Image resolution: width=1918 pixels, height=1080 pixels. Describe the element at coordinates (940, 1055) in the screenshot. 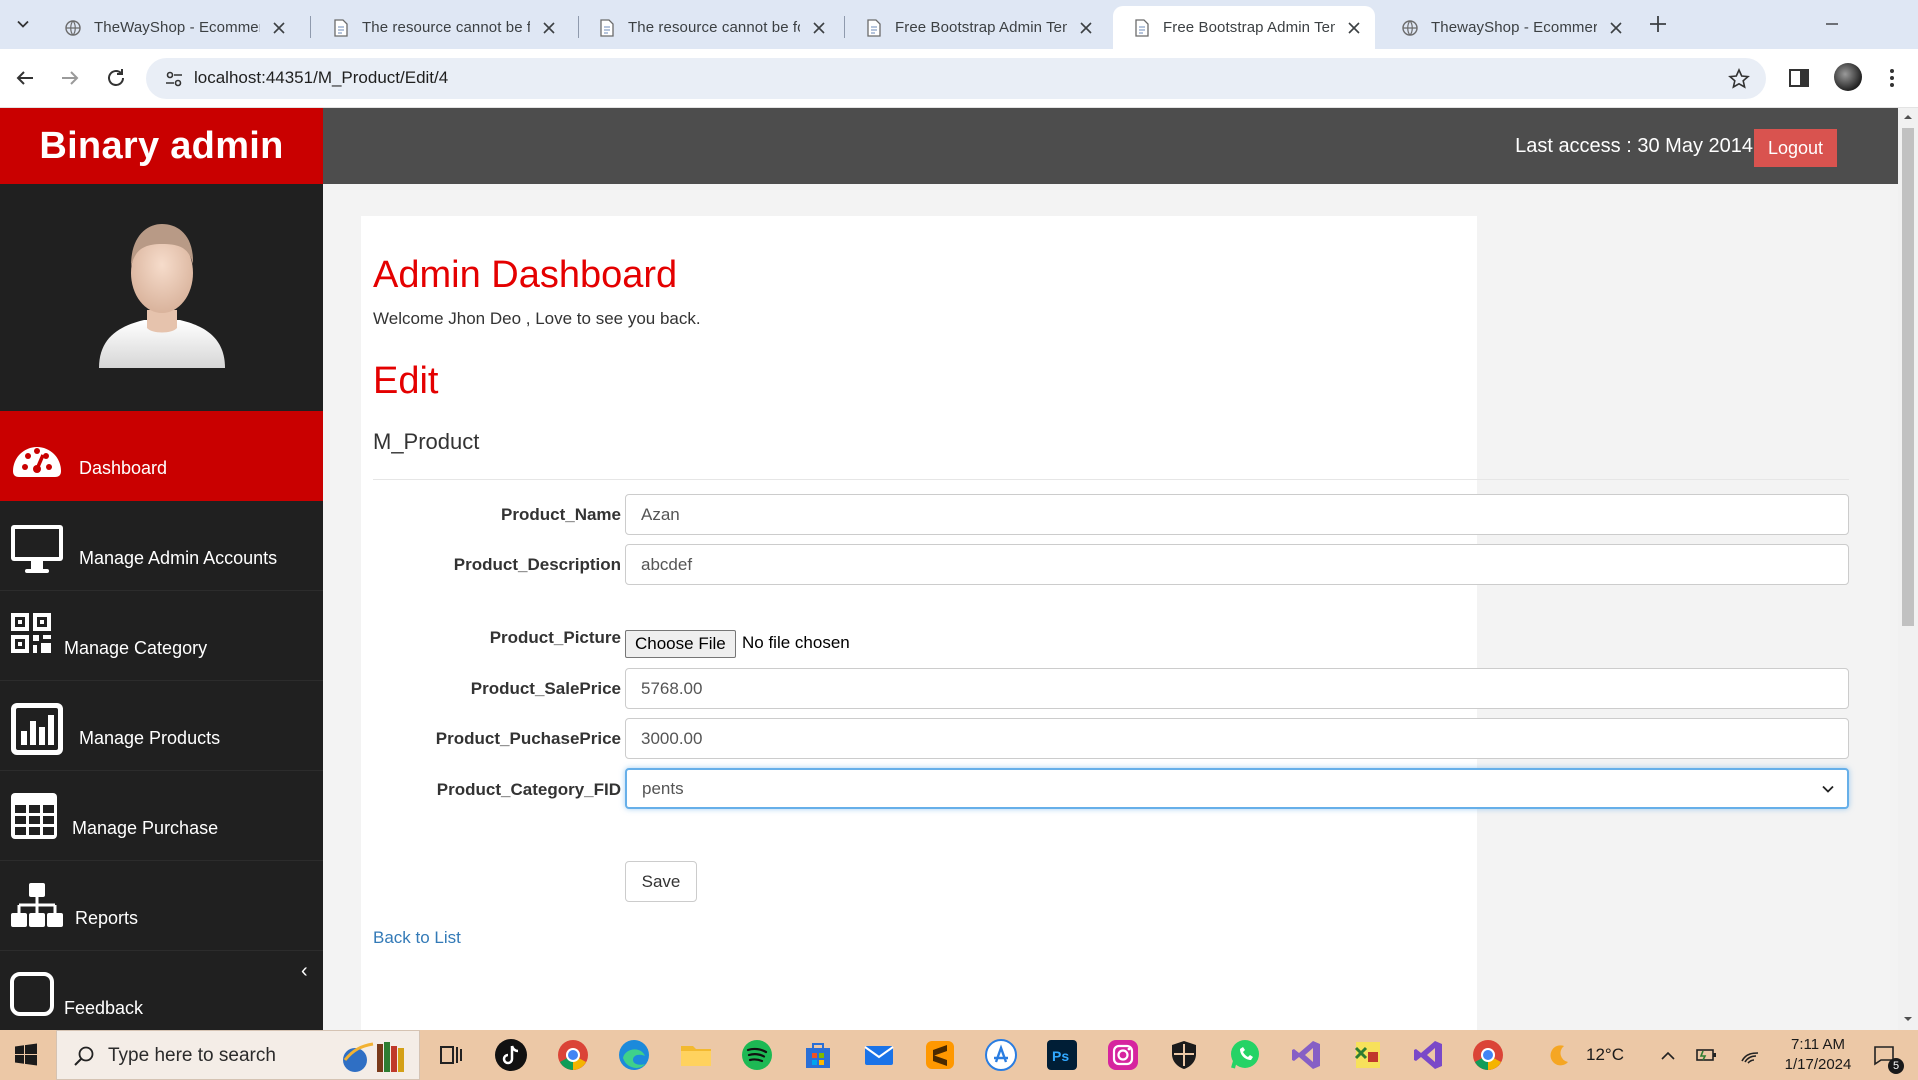

I see `sublime-text-icon` at that location.